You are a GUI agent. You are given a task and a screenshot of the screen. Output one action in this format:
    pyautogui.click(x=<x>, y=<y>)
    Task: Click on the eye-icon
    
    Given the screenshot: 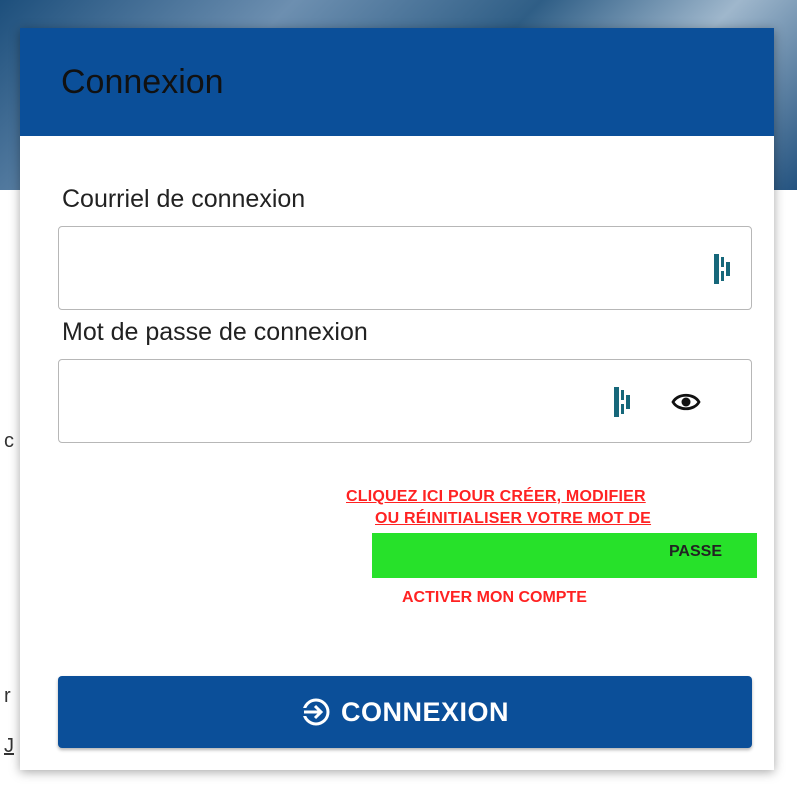 What is the action you would take?
    pyautogui.click(x=686, y=402)
    